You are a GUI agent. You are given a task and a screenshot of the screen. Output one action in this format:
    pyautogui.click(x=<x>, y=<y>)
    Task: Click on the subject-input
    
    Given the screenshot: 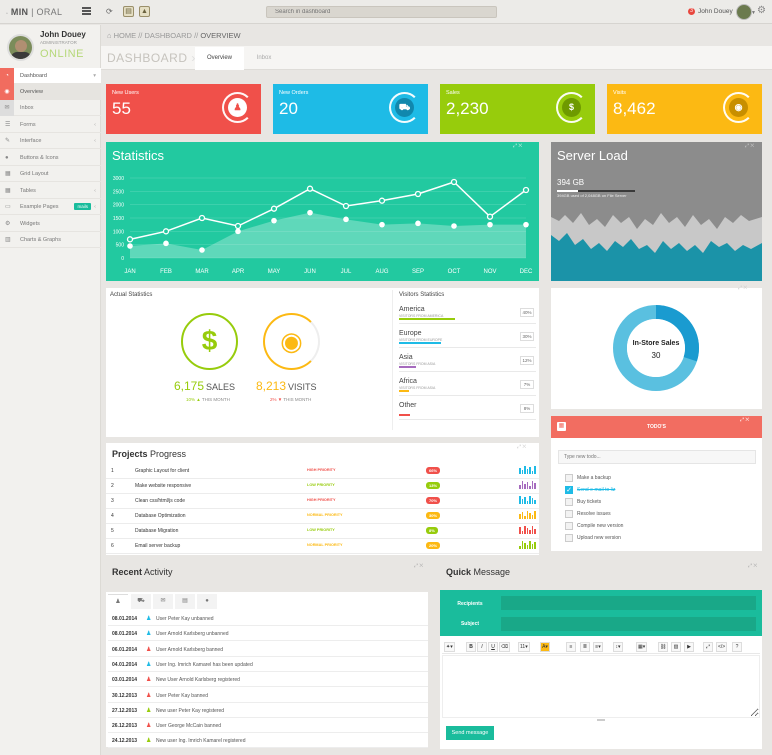 What is the action you would take?
    pyautogui.click(x=628, y=624)
    